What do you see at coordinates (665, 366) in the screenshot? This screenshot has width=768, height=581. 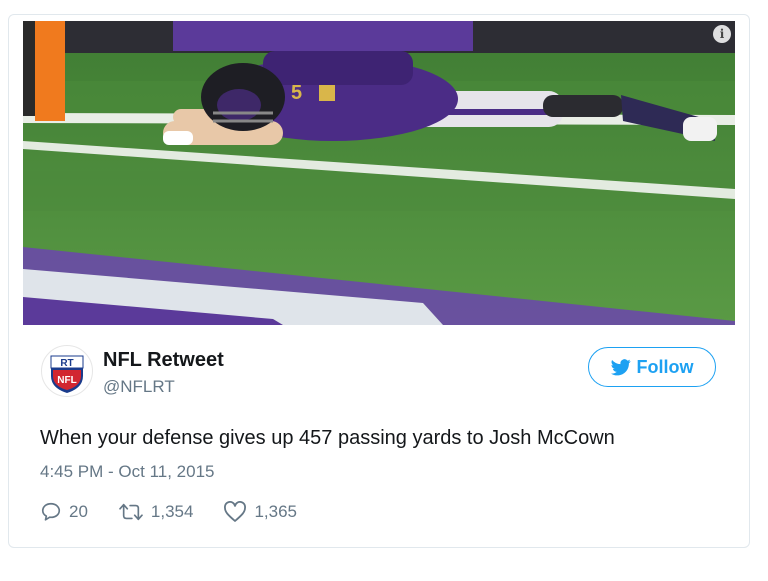 I see `follow-label: Follow` at bounding box center [665, 366].